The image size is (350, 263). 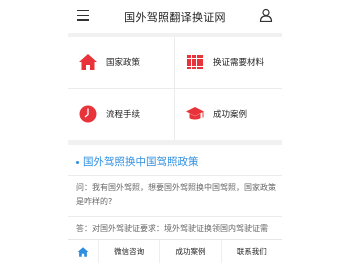 I want to click on bottom-nav-cases: 成功案例, so click(x=189, y=251).